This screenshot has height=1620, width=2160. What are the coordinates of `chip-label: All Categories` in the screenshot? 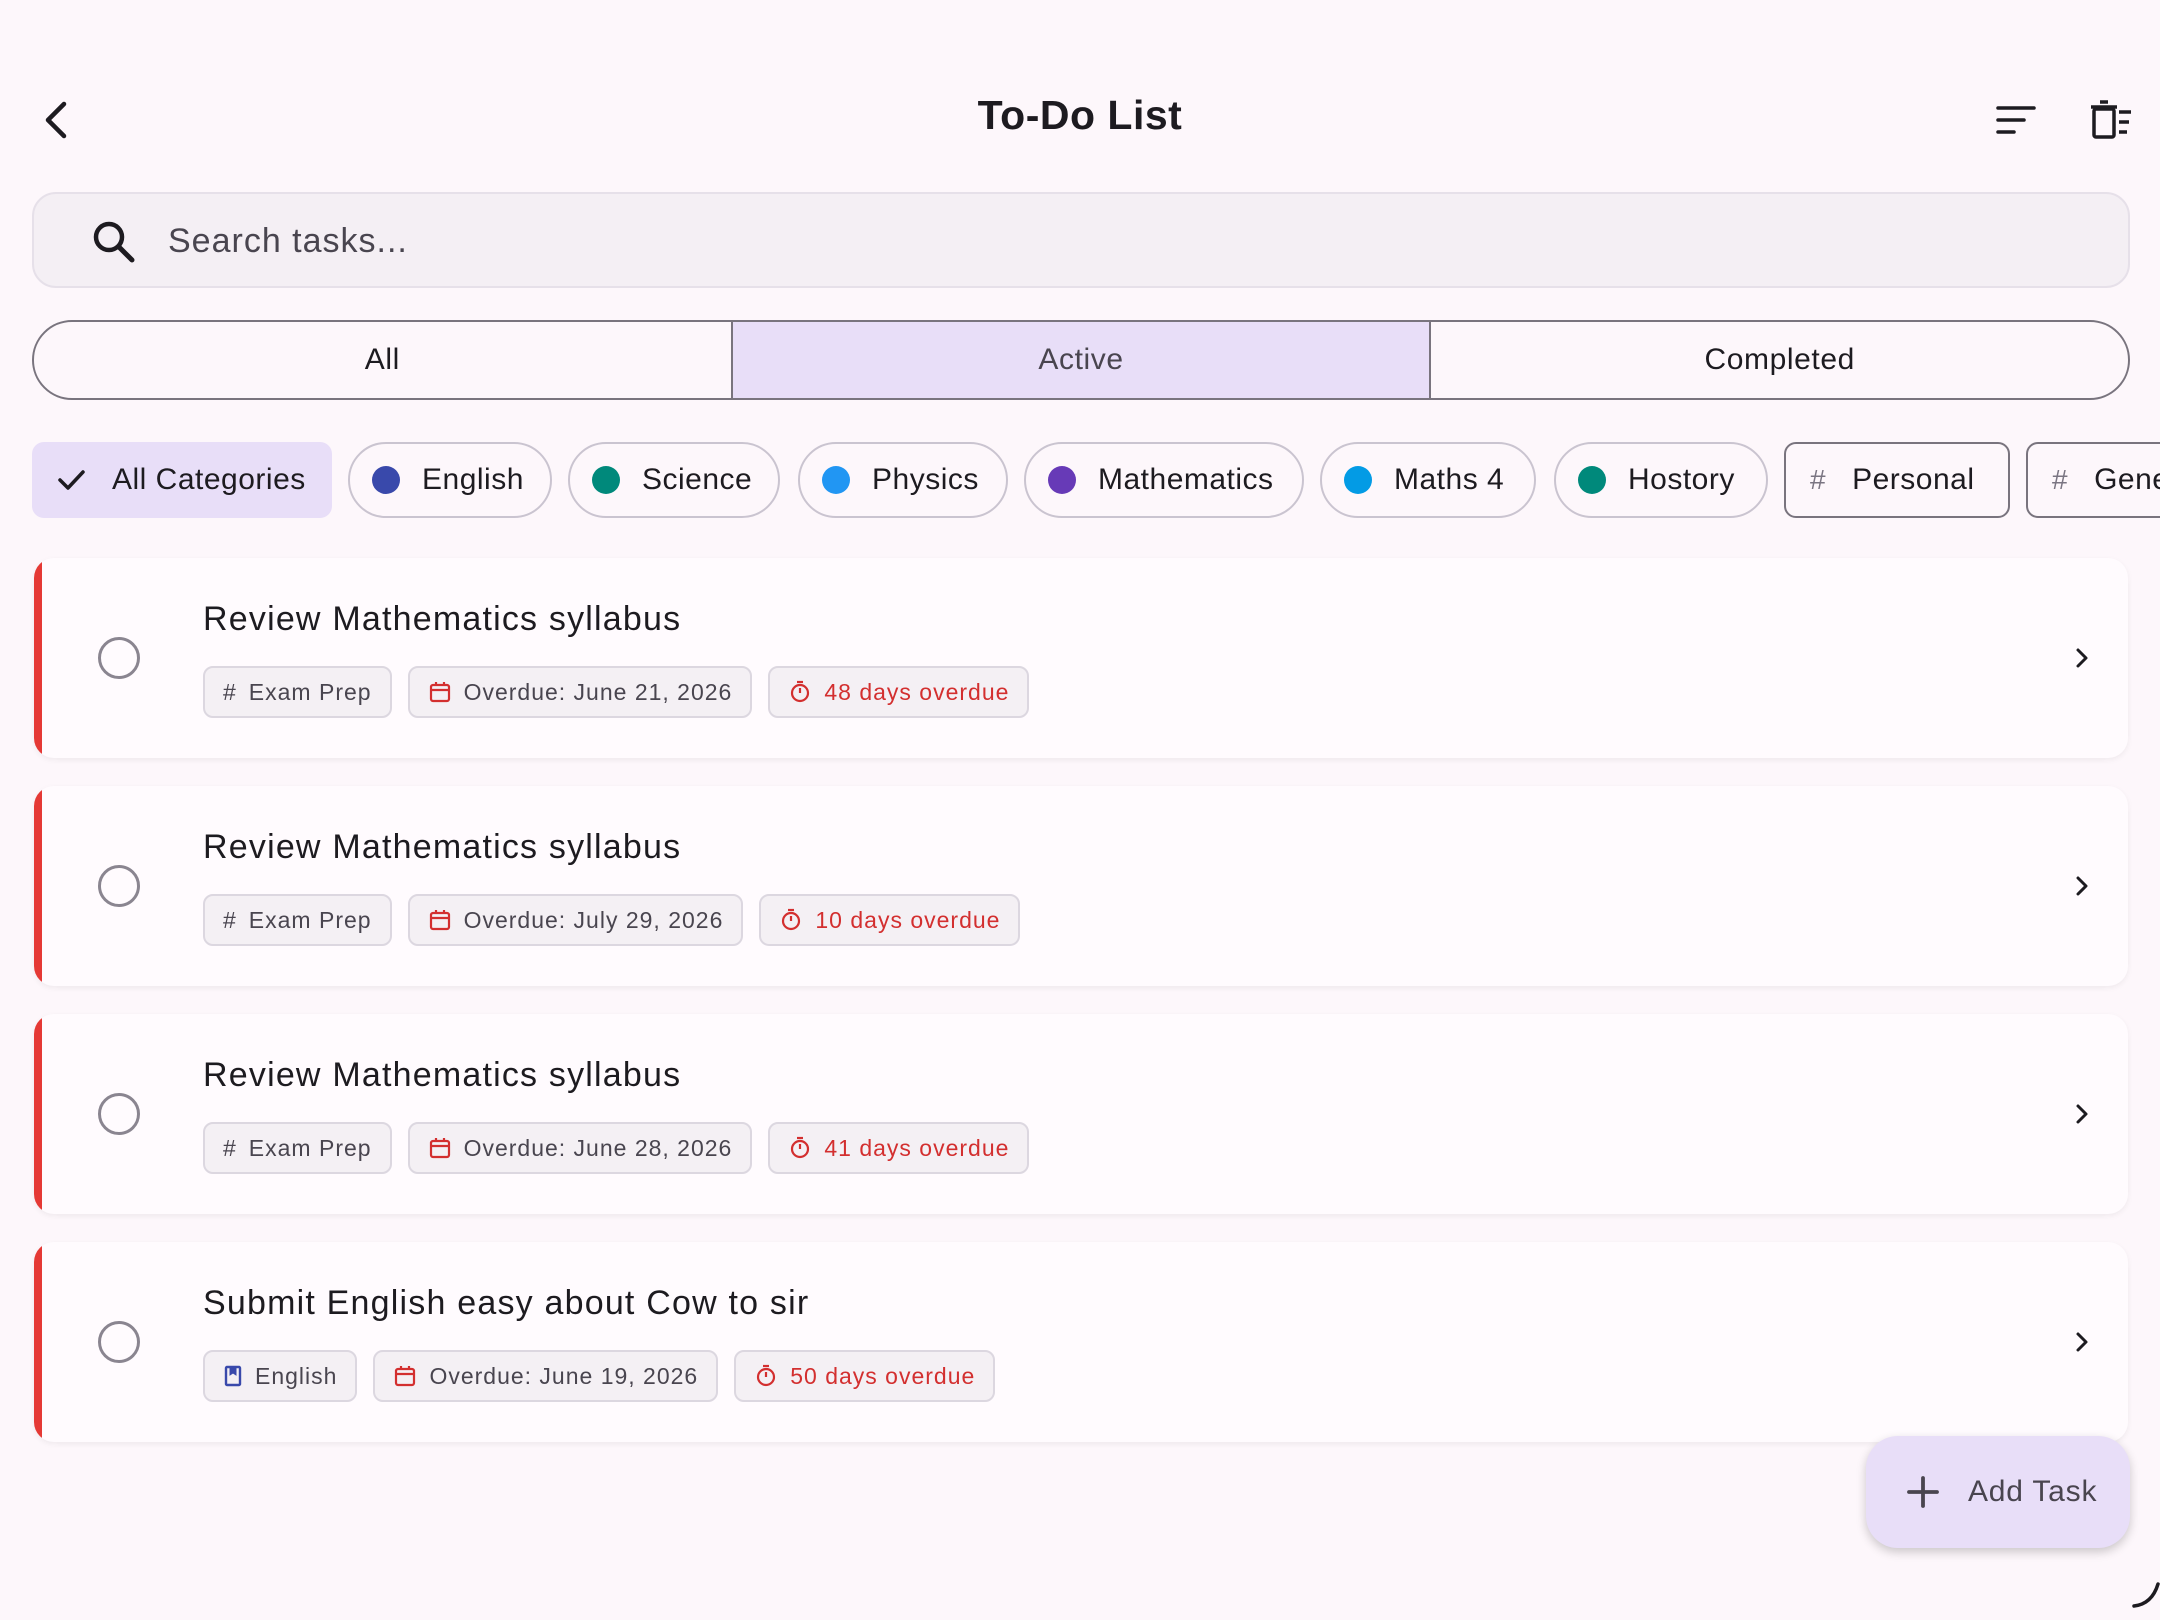 It's located at (209, 479).